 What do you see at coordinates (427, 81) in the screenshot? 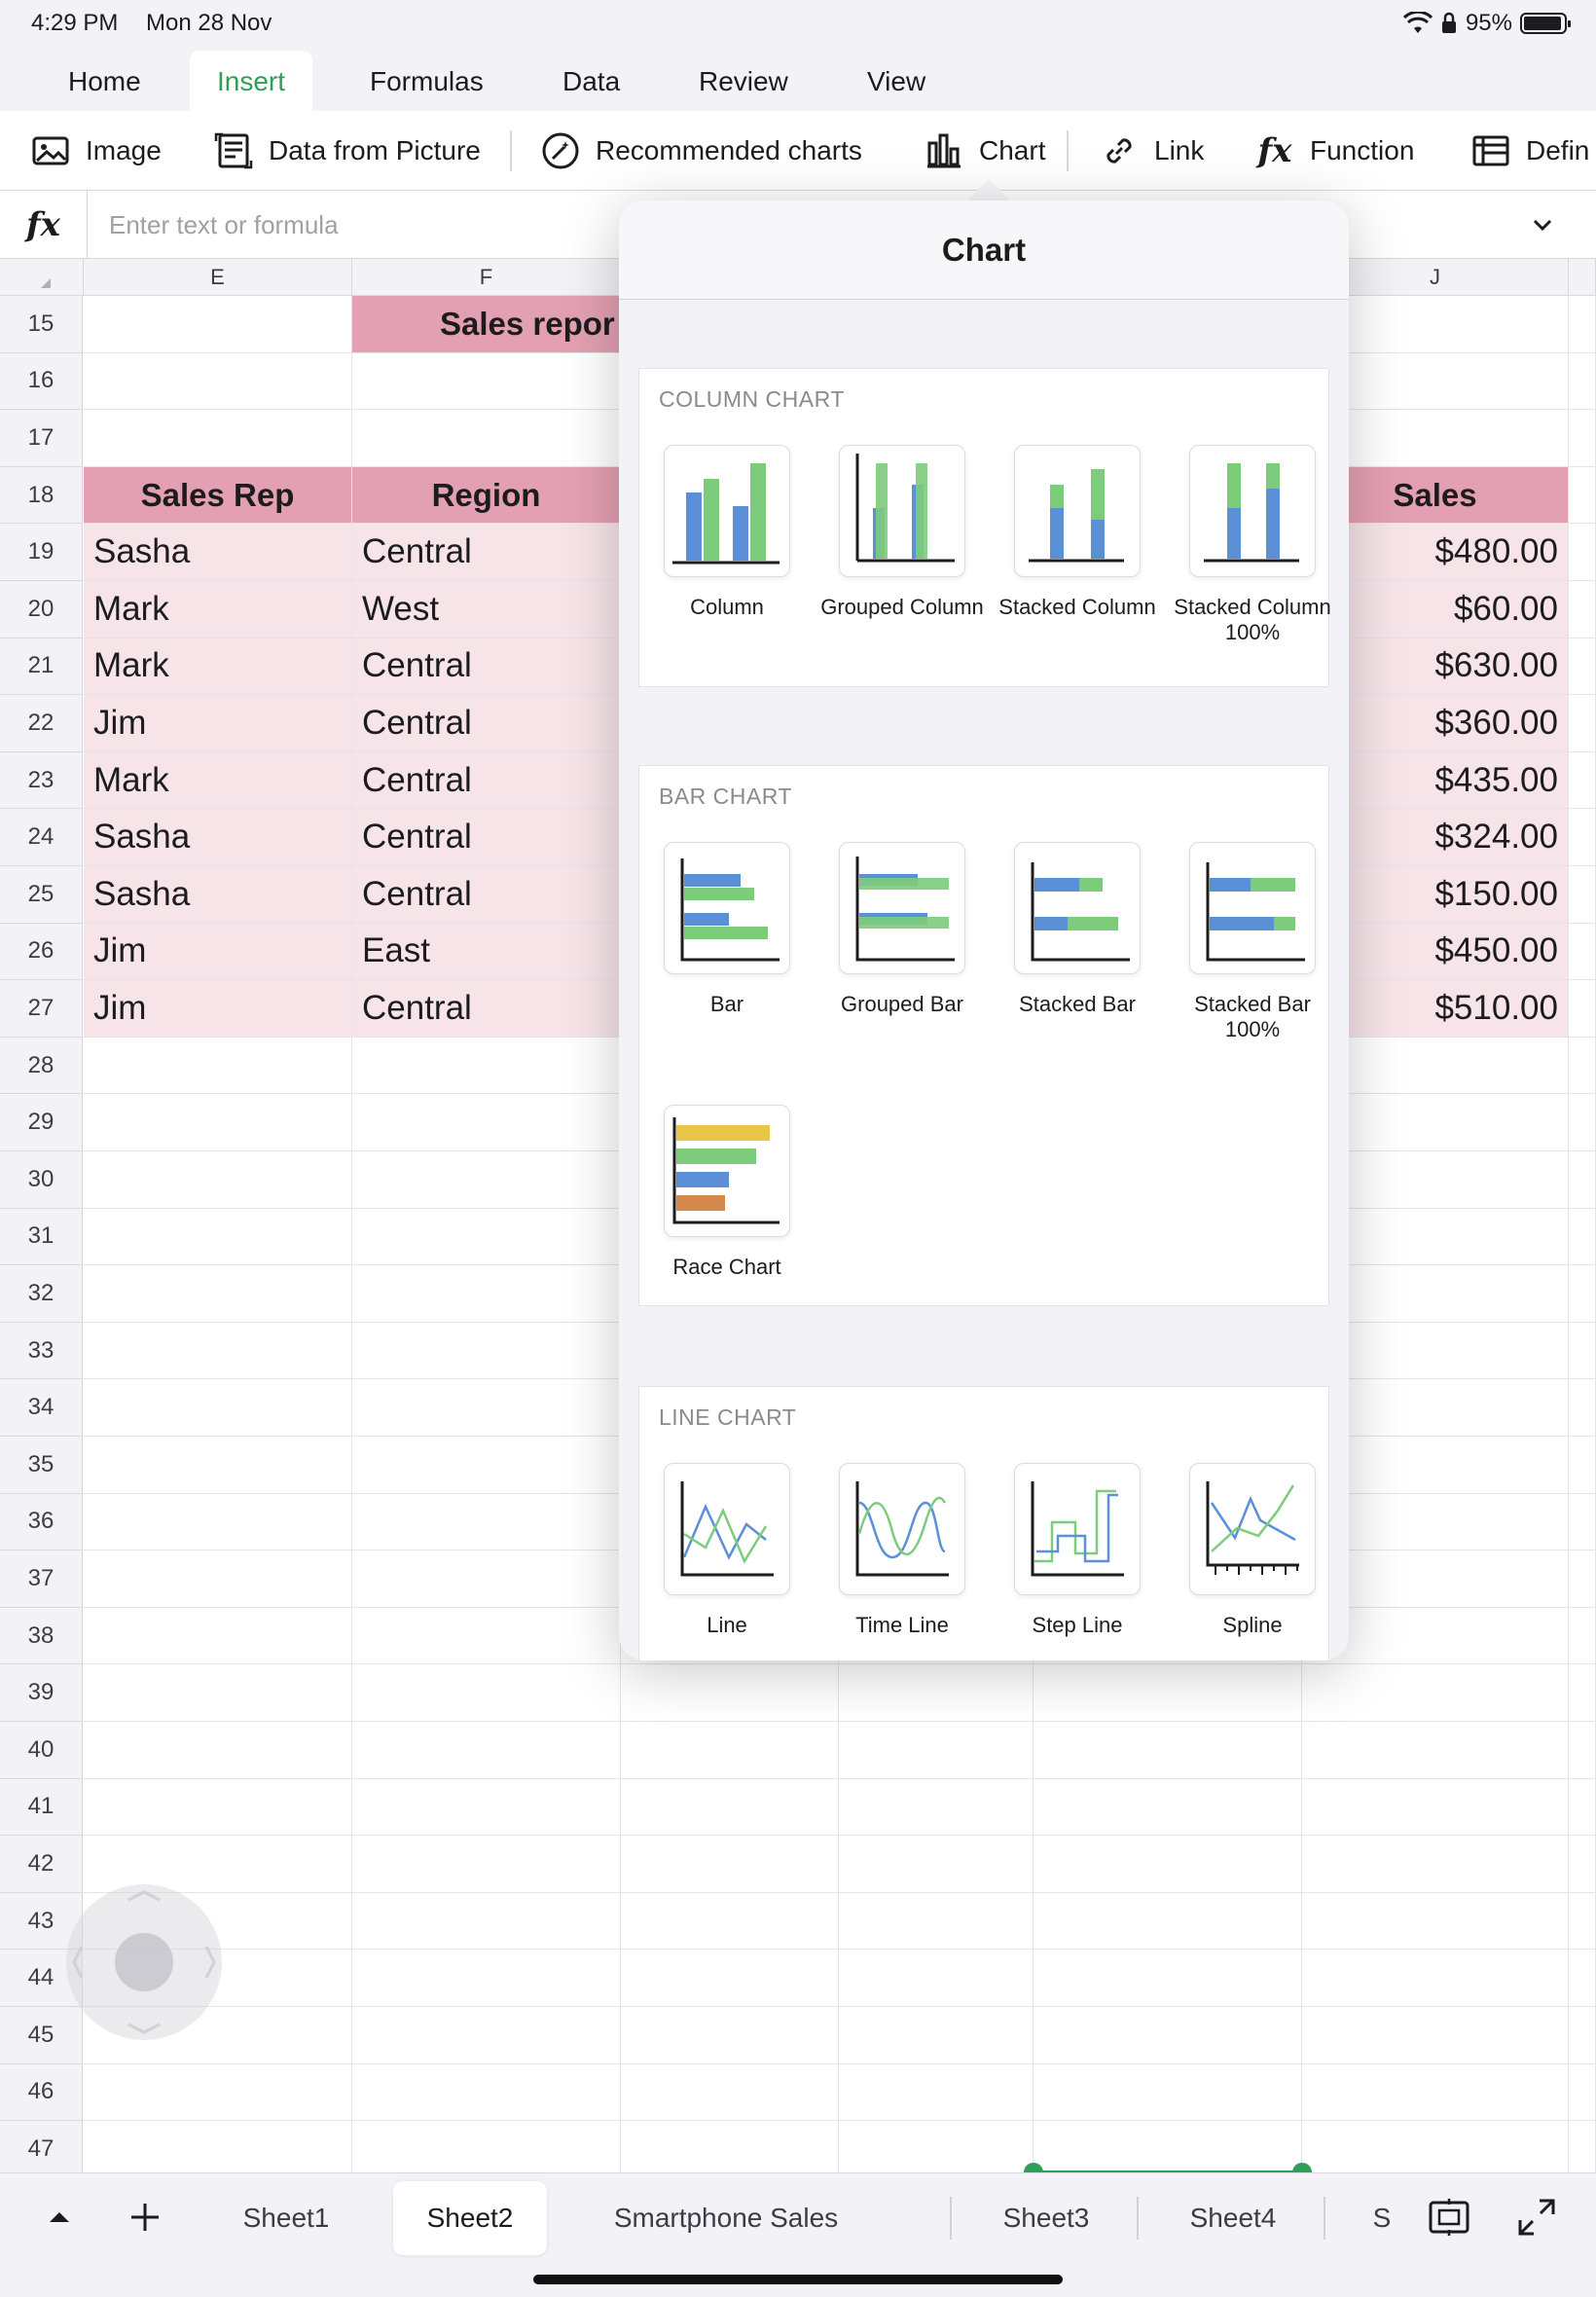
I see `tab-formulas: Formulas` at bounding box center [427, 81].